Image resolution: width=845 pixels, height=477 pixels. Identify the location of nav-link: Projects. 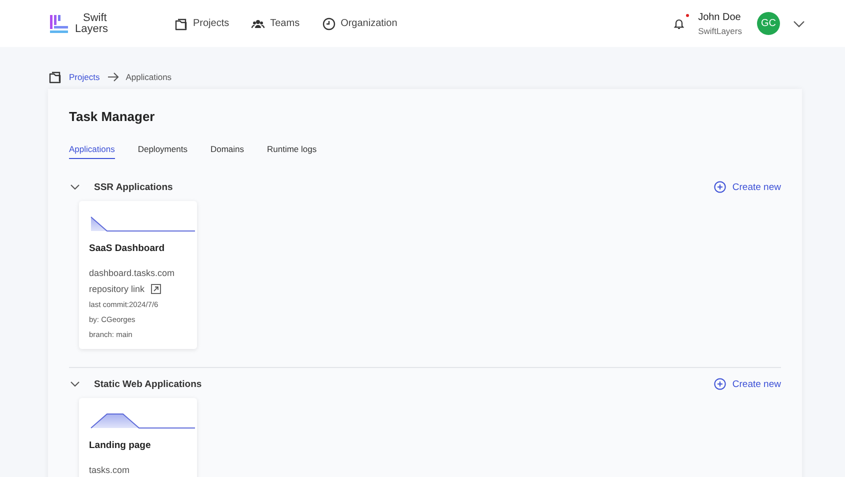
(202, 23).